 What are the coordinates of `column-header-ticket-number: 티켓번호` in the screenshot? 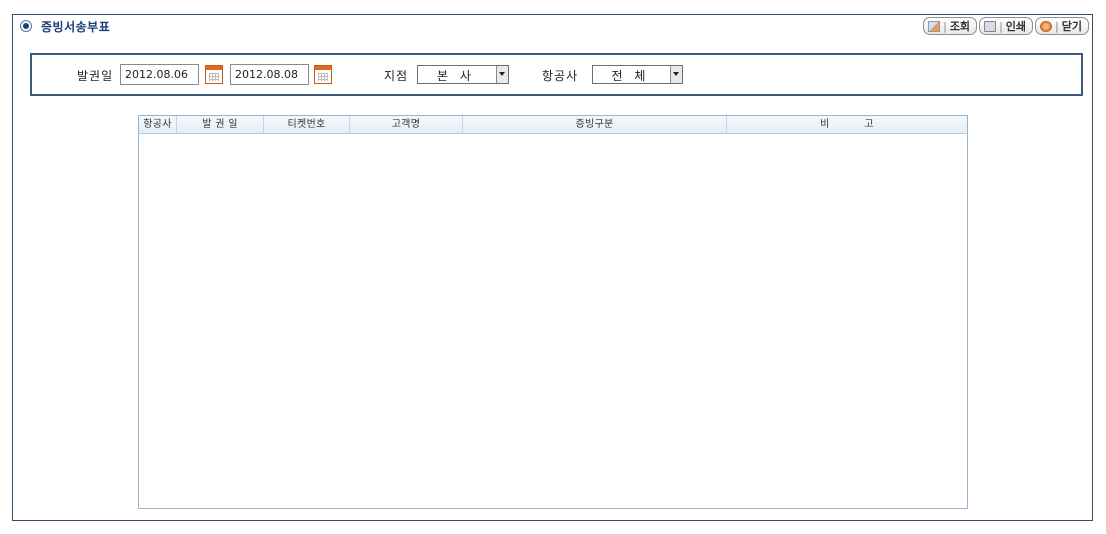 It's located at (307, 124).